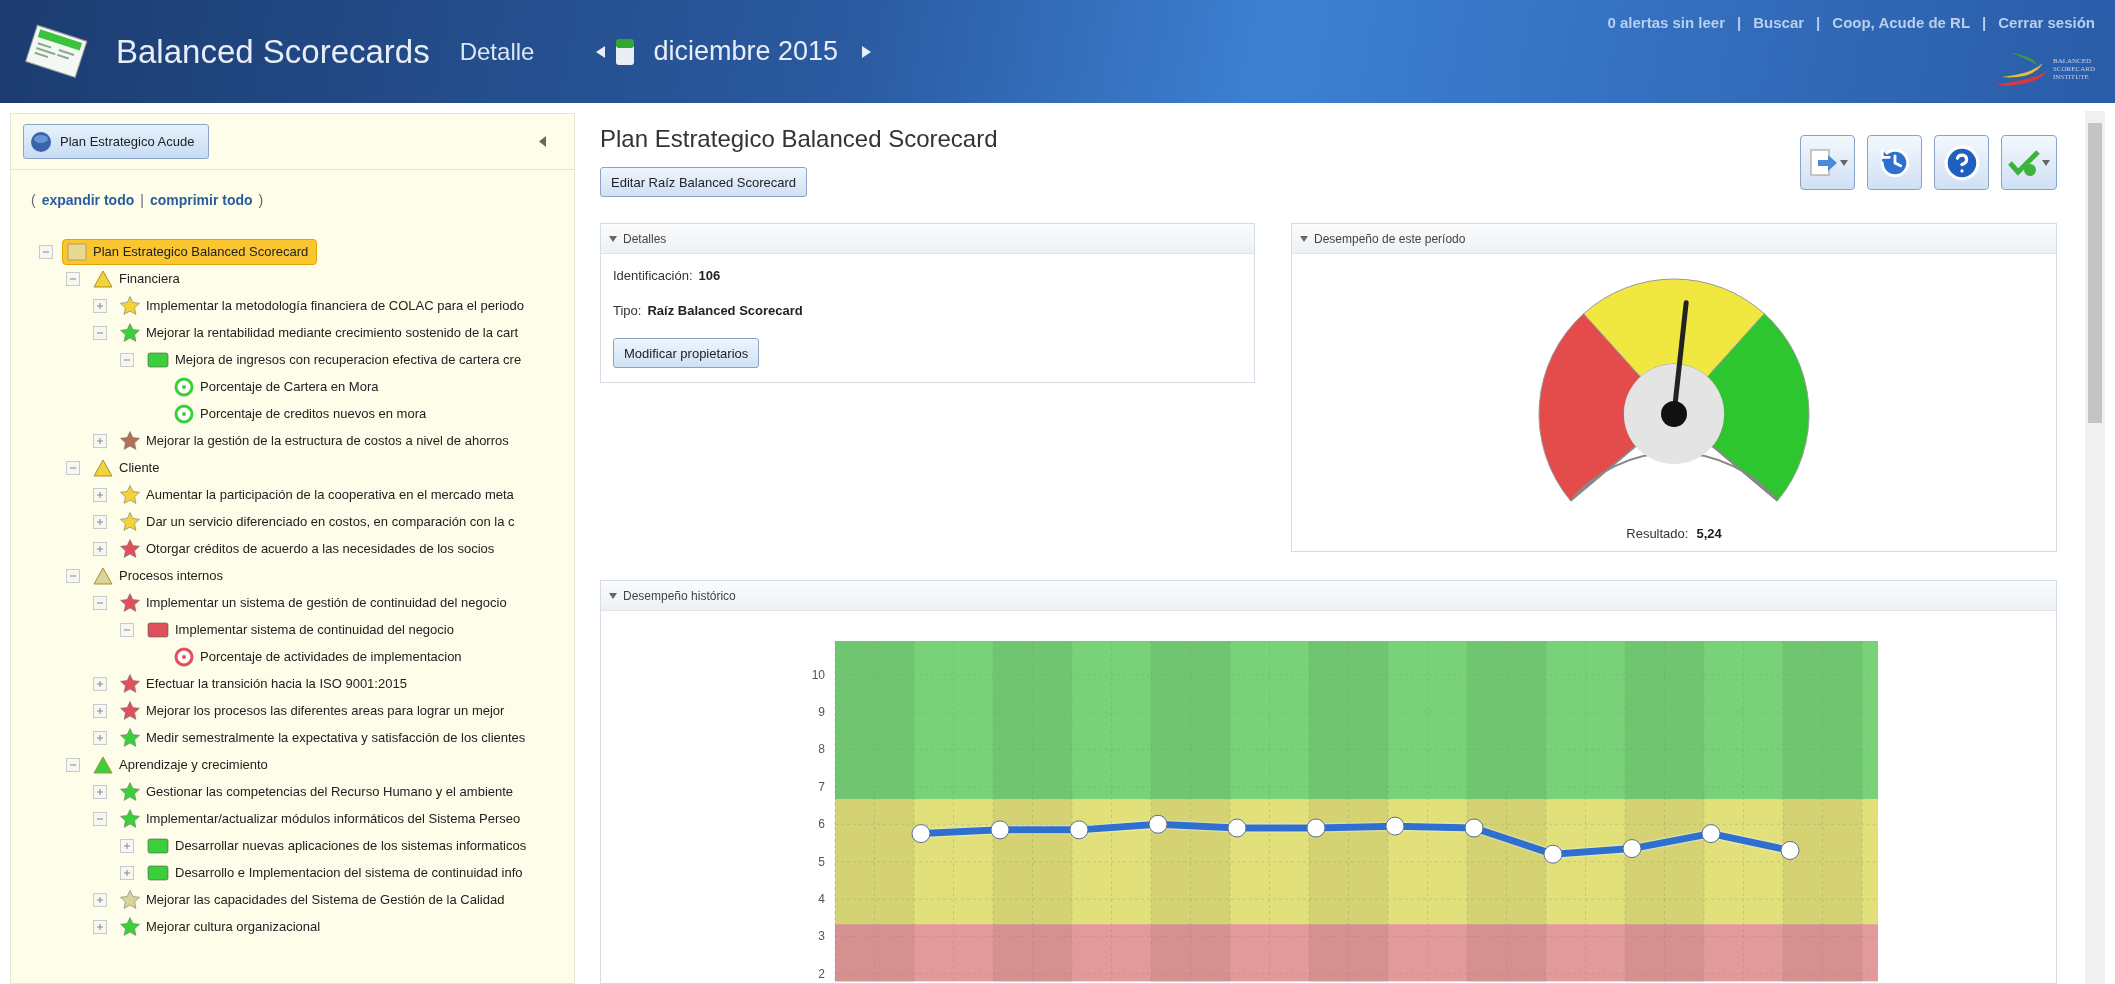 This screenshot has height=984, width=2115. Describe the element at coordinates (818, 674) in the screenshot. I see `axis-tick-label: 10` at that location.